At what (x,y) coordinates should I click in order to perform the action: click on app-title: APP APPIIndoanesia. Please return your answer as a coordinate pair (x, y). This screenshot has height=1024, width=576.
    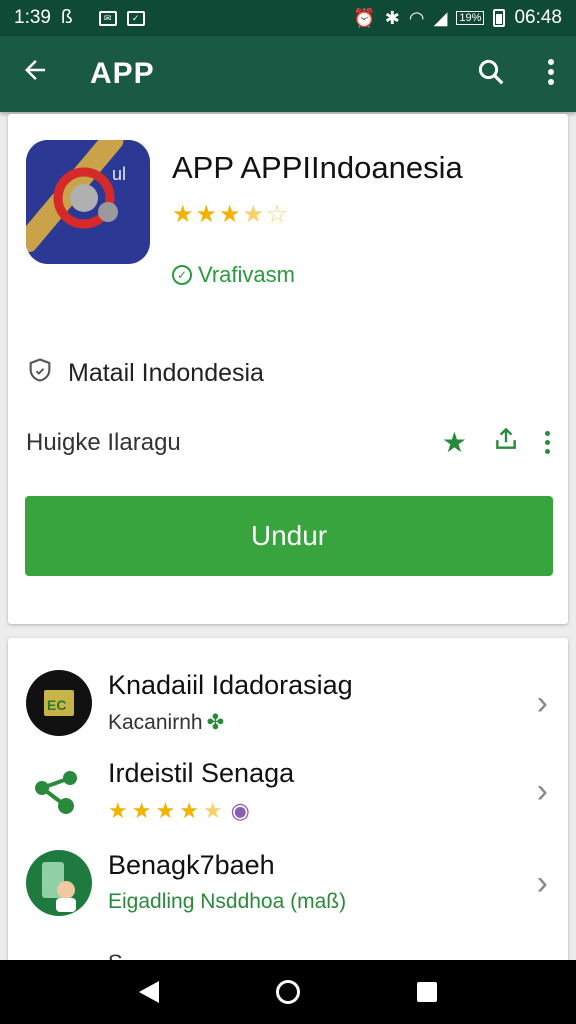
    Looking at the image, I should click on (317, 167).